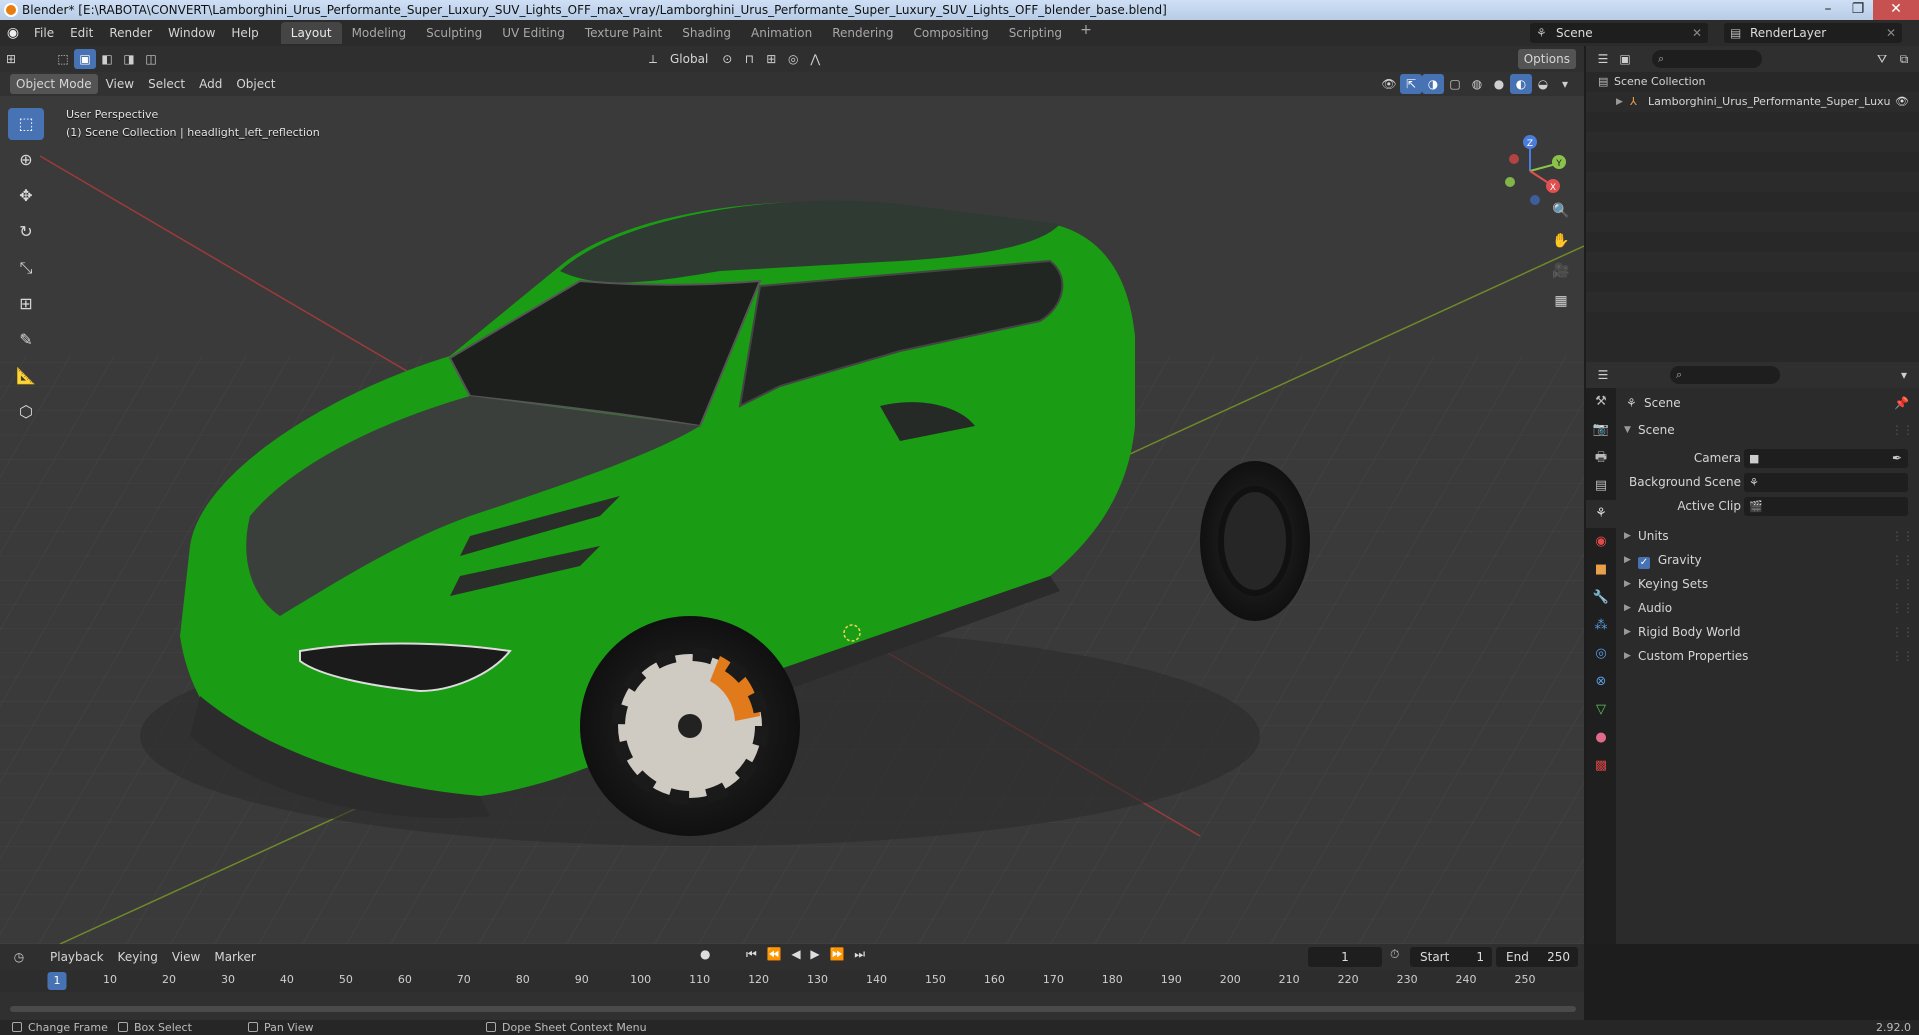  Describe the element at coordinates (1619, 33) in the screenshot. I see `scene-selector: ⚘ Scene ✕` at that location.